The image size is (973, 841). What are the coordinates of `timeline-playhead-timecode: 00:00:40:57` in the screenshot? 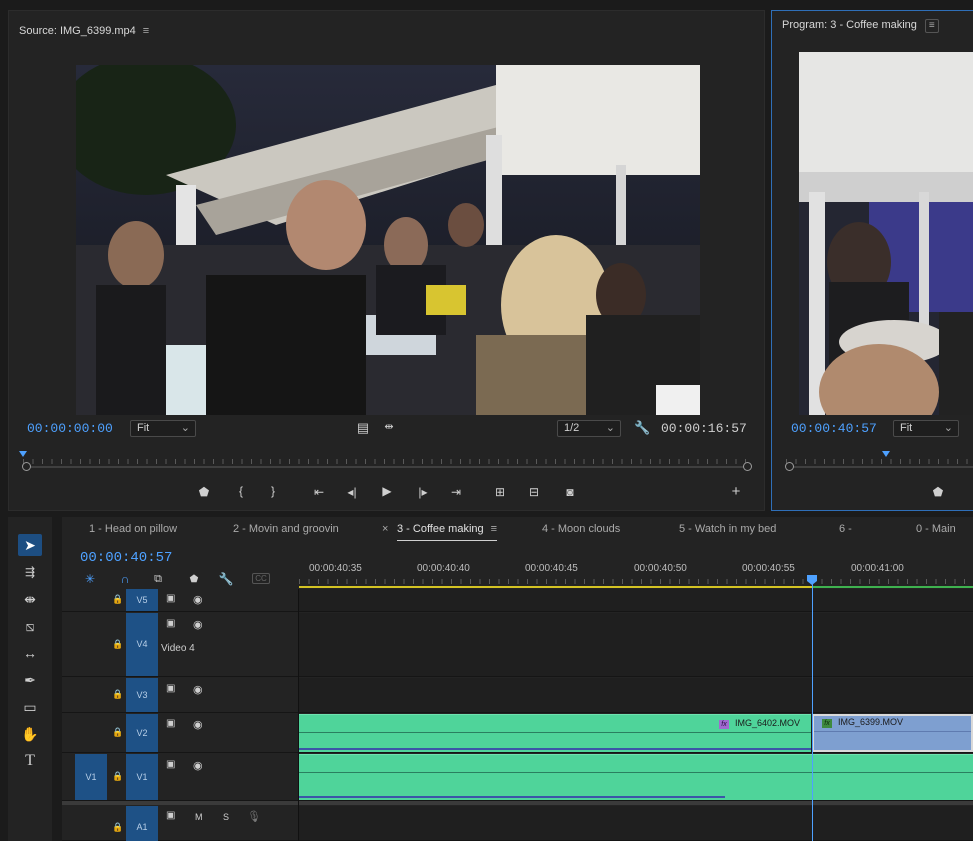 It's located at (126, 558).